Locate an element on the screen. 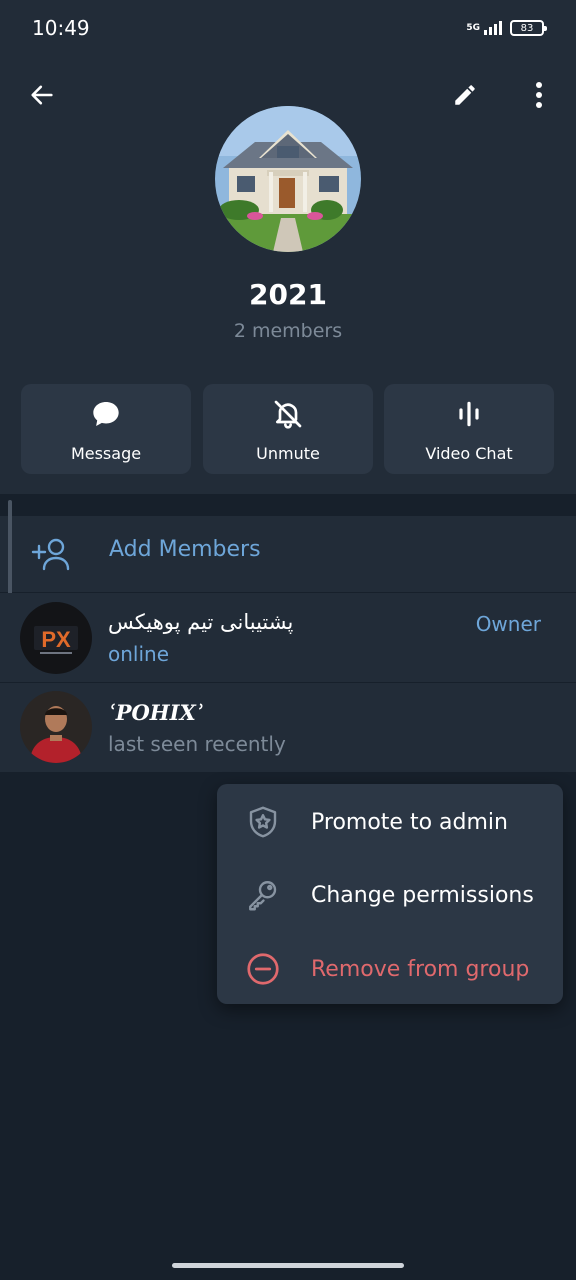 This screenshot has width=576, height=1280. add-members-row is located at coordinates (288, 554).